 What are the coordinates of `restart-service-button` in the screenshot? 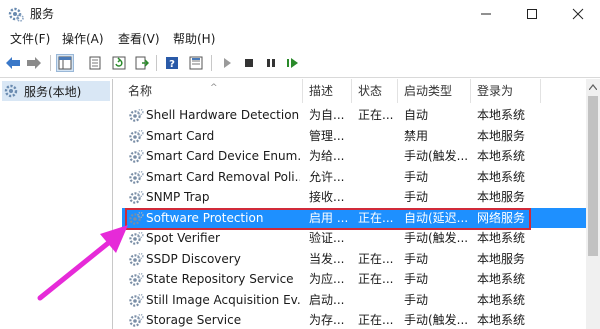 It's located at (293, 63).